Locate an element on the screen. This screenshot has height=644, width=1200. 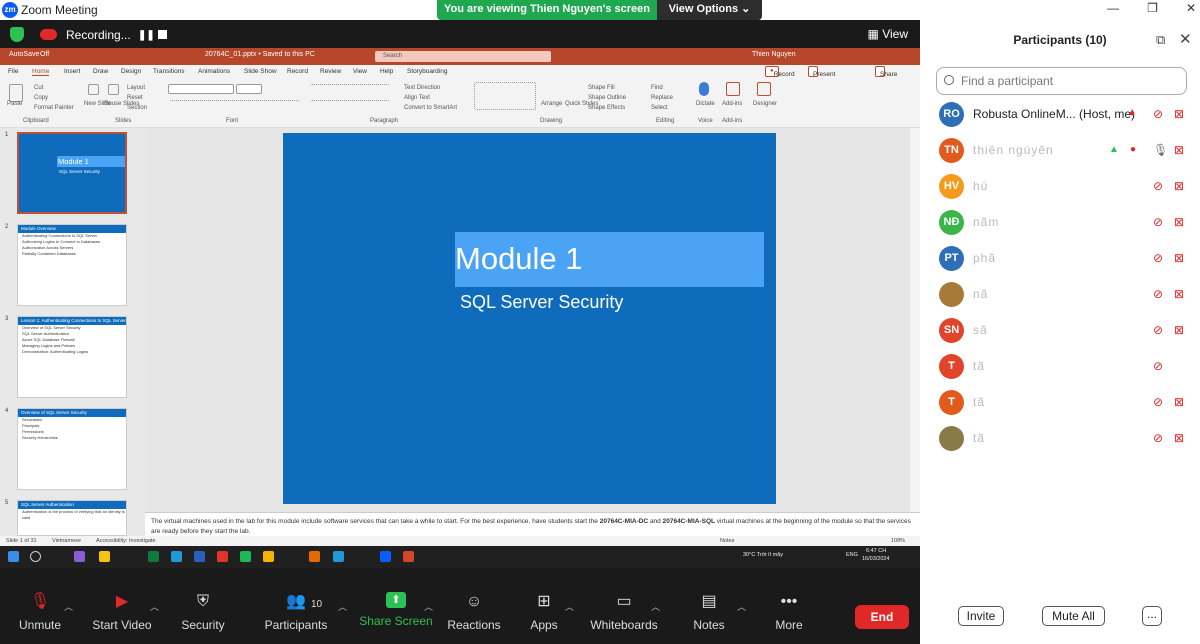
tab-review: Review is located at coordinates (330, 71).